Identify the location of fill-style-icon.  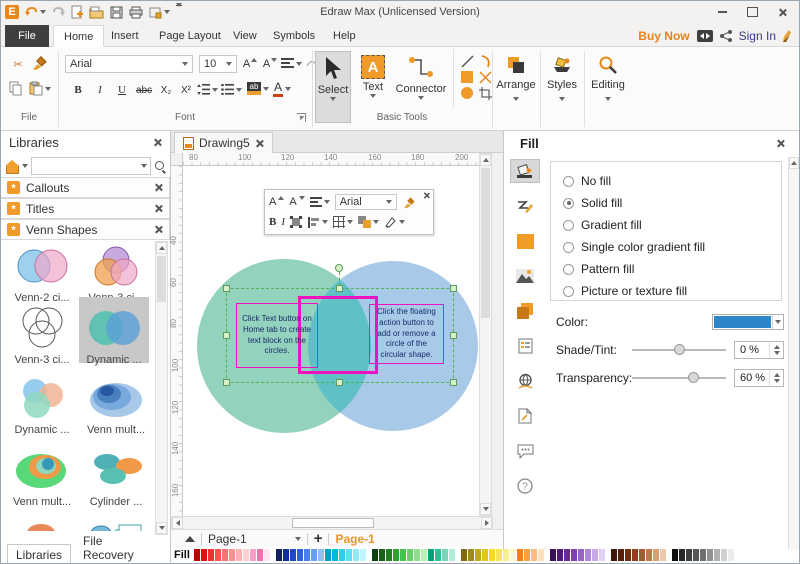
(390, 222).